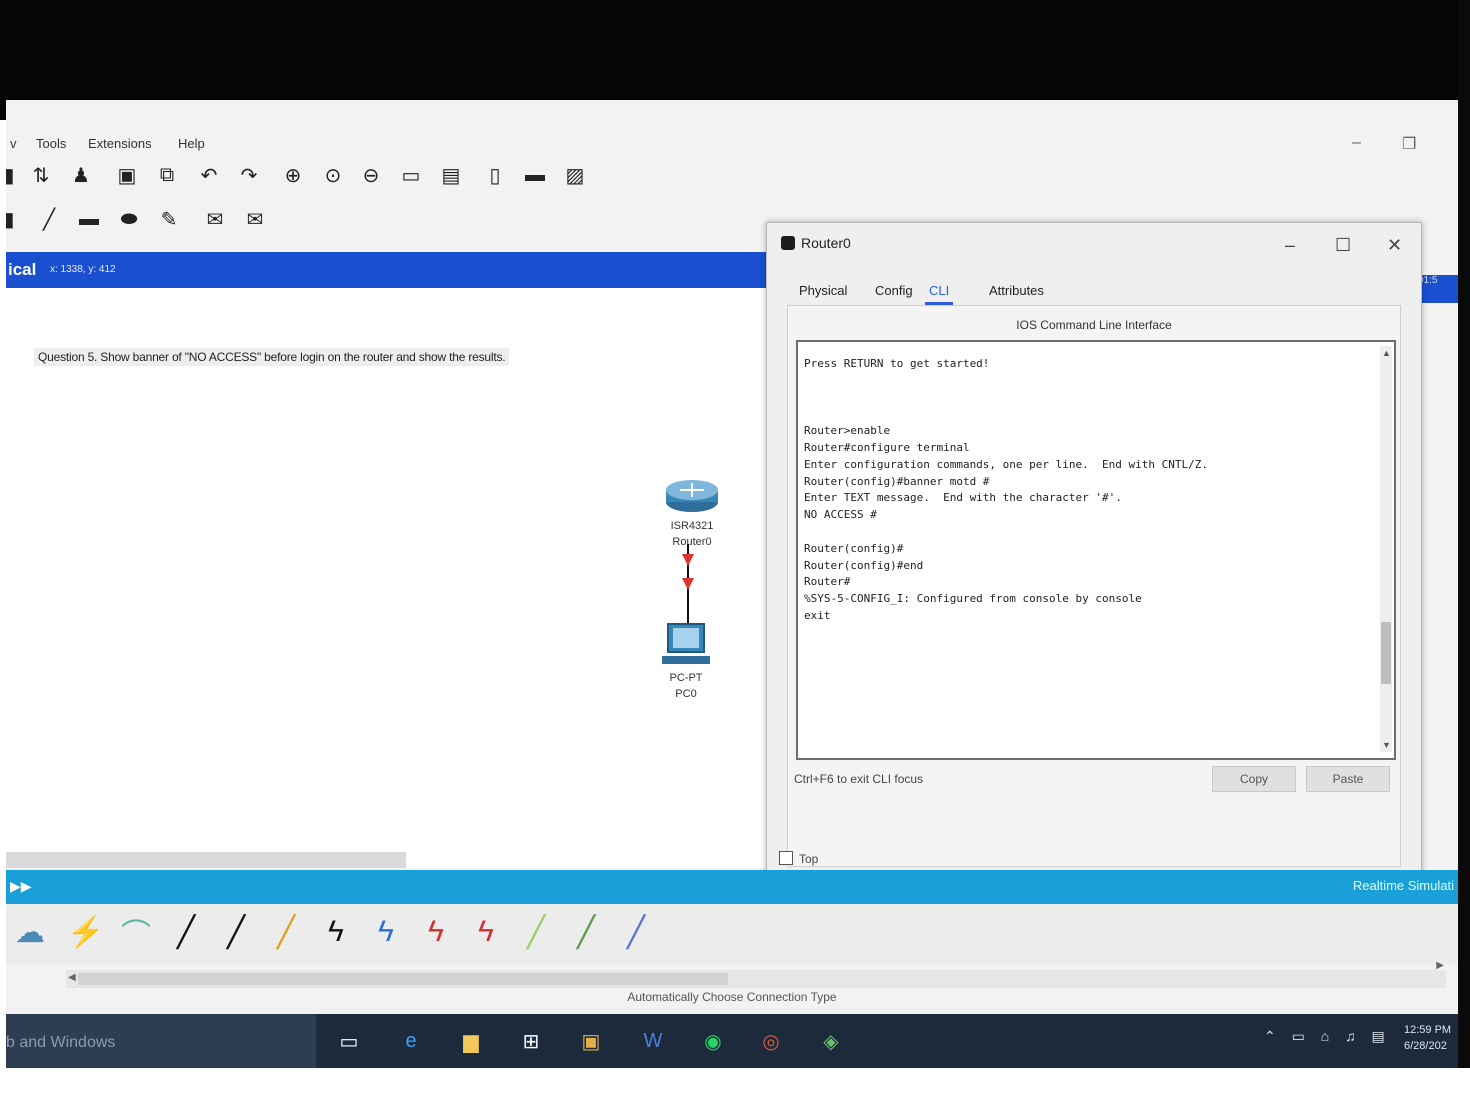  What do you see at coordinates (21, 886) in the screenshot?
I see `fast-forward-icon: ▶▶` at bounding box center [21, 886].